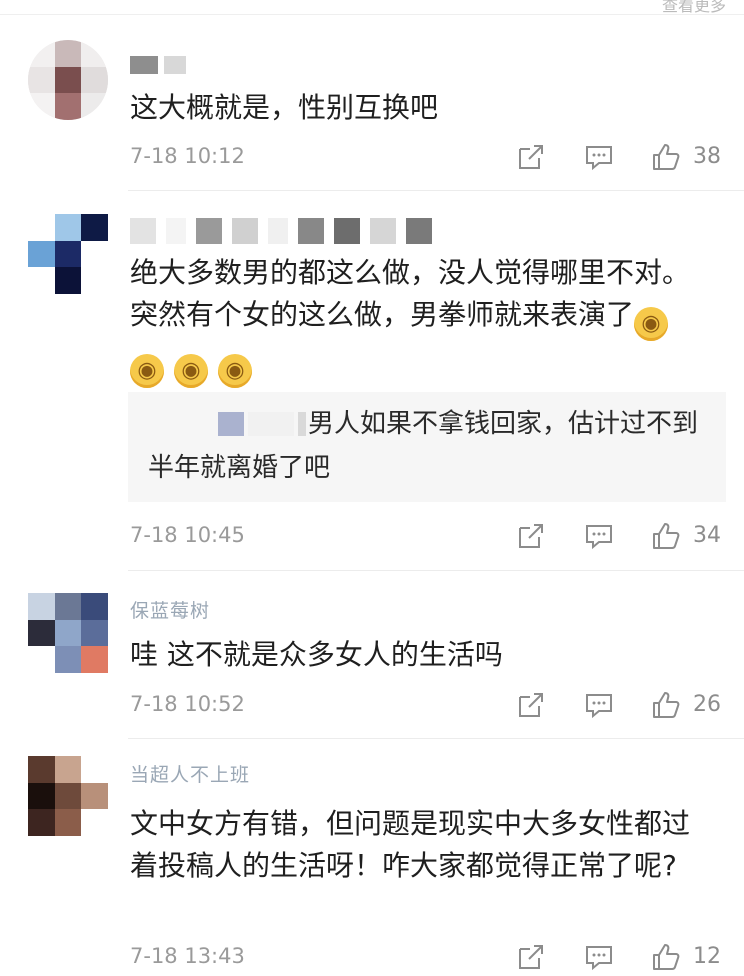 The height and width of the screenshot is (976, 744). What do you see at coordinates (707, 704) in the screenshot?
I see `like-count: 26` at bounding box center [707, 704].